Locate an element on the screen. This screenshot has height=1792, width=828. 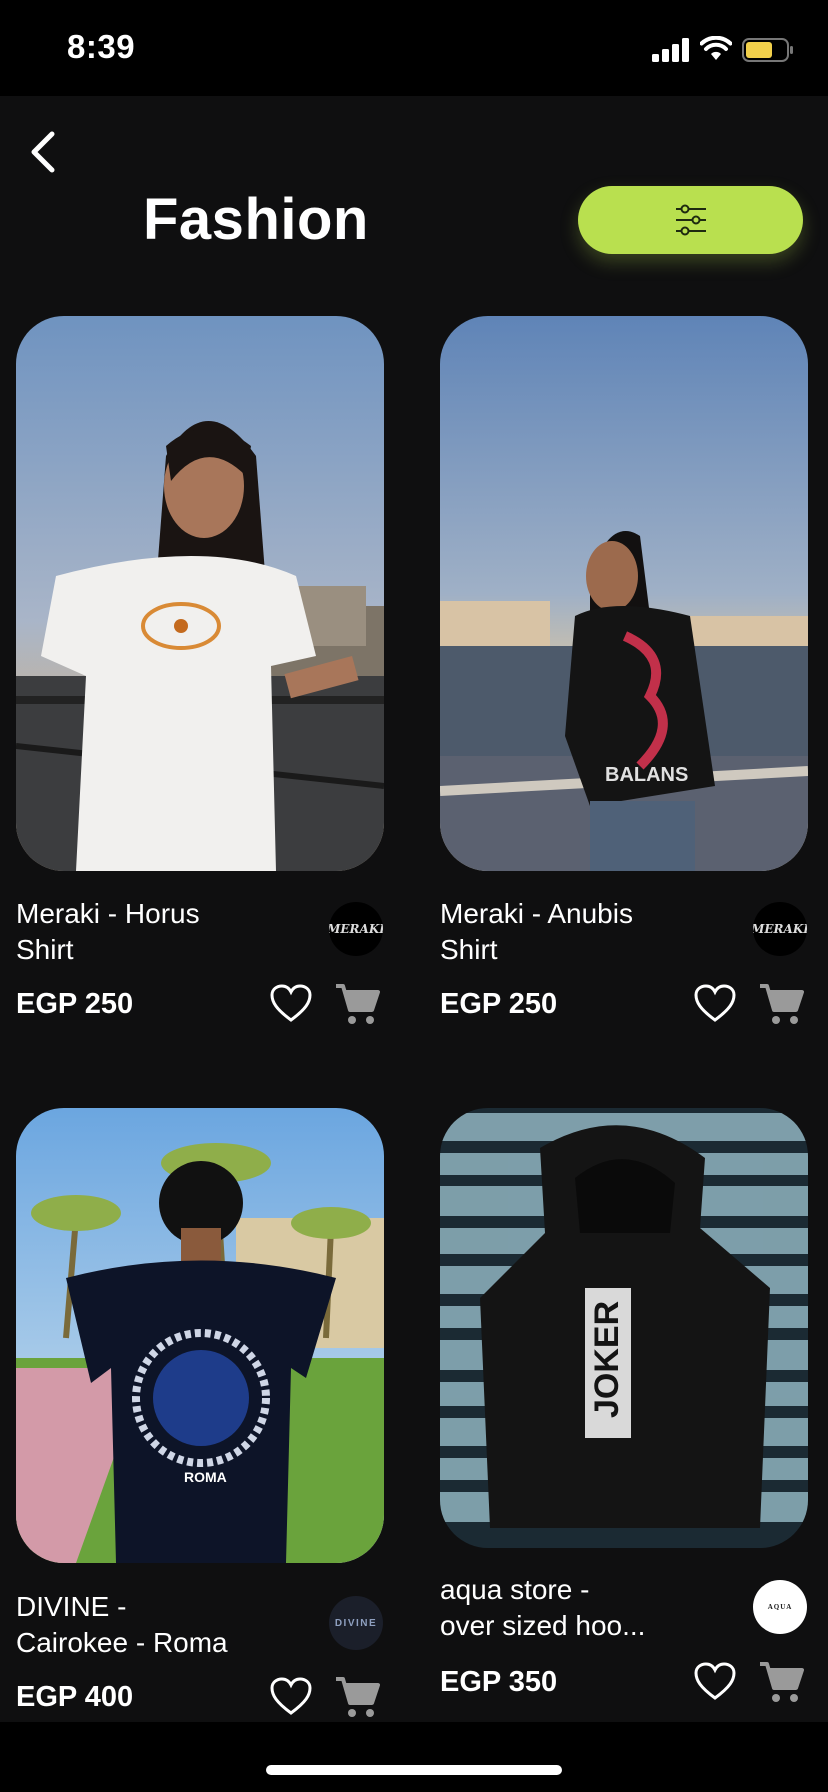
bottom-bar is located at coordinates (414, 1757).